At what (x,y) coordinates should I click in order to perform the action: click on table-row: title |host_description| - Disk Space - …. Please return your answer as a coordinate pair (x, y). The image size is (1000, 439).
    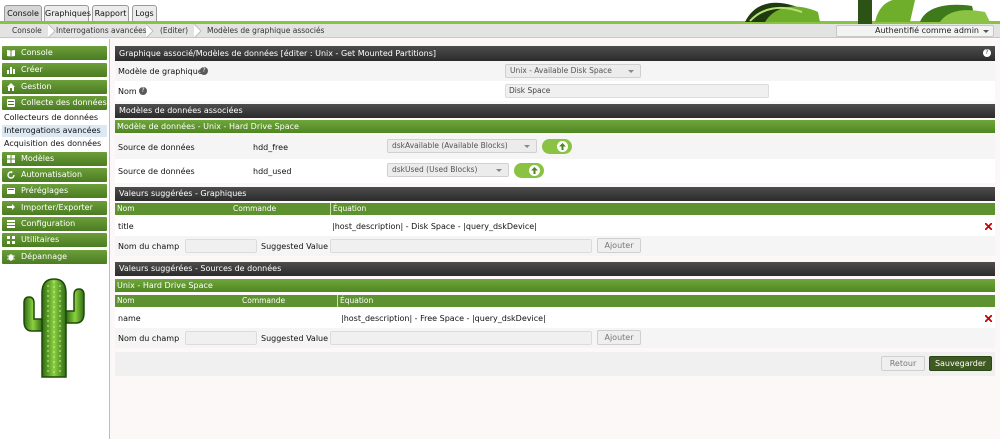
    Looking at the image, I should click on (555, 225).